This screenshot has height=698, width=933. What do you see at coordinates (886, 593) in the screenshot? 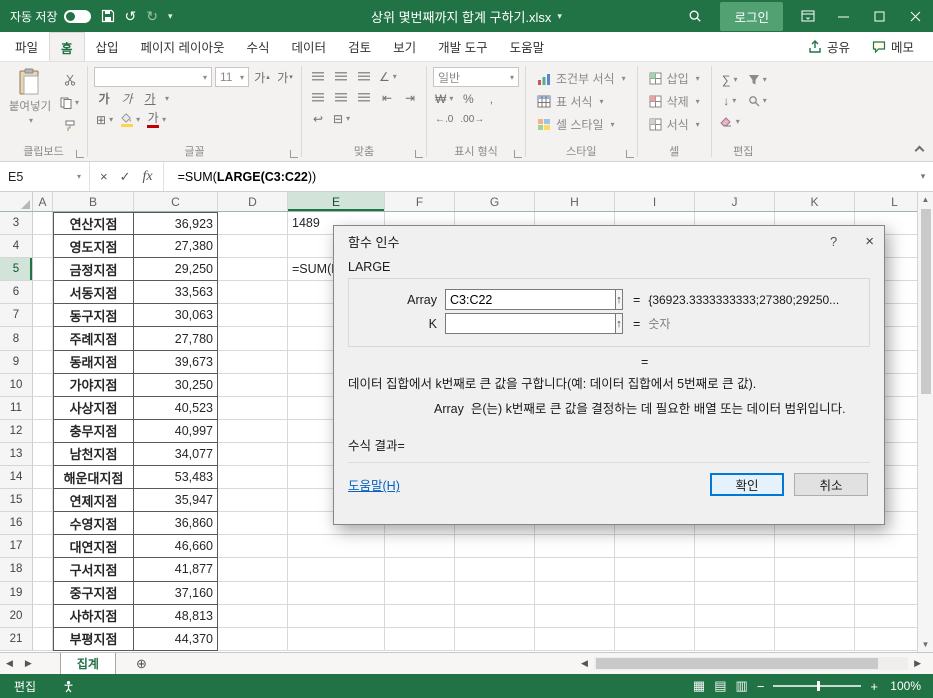
I see `cell-L19` at bounding box center [886, 593].